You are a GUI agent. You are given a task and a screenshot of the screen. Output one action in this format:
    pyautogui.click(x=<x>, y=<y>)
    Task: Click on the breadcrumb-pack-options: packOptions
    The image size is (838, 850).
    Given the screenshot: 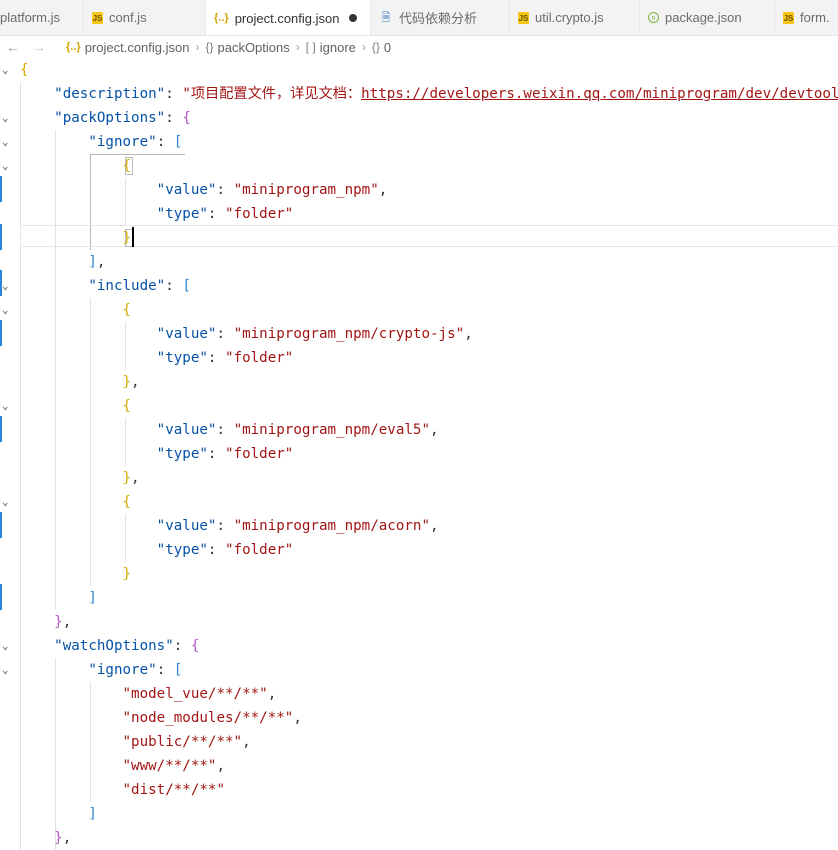 What is the action you would take?
    pyautogui.click(x=253, y=47)
    